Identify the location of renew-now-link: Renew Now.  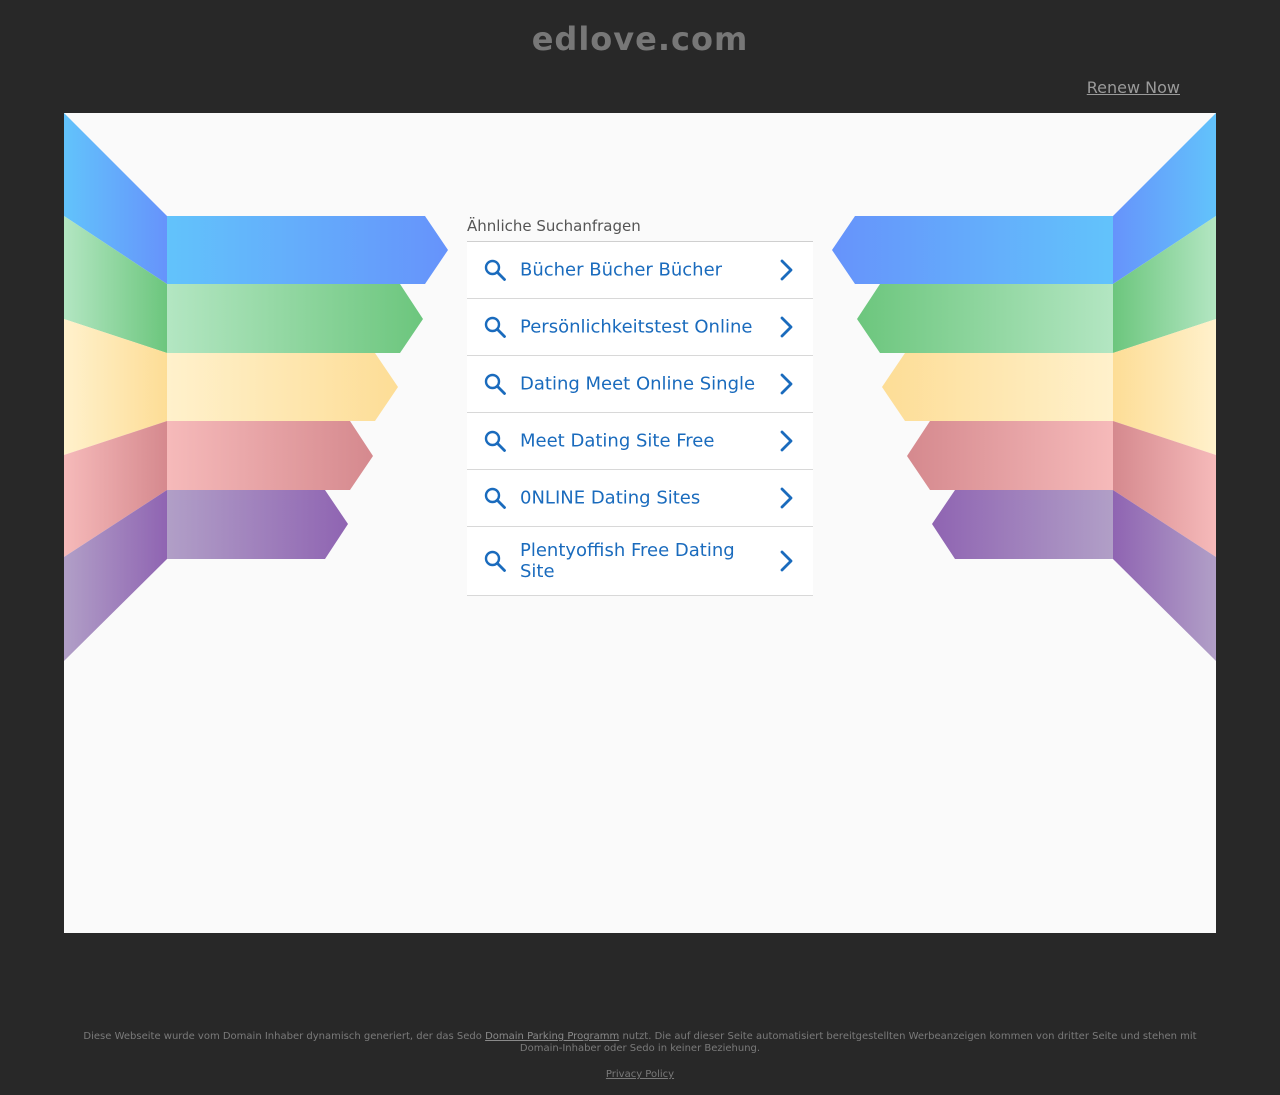
(1133, 88).